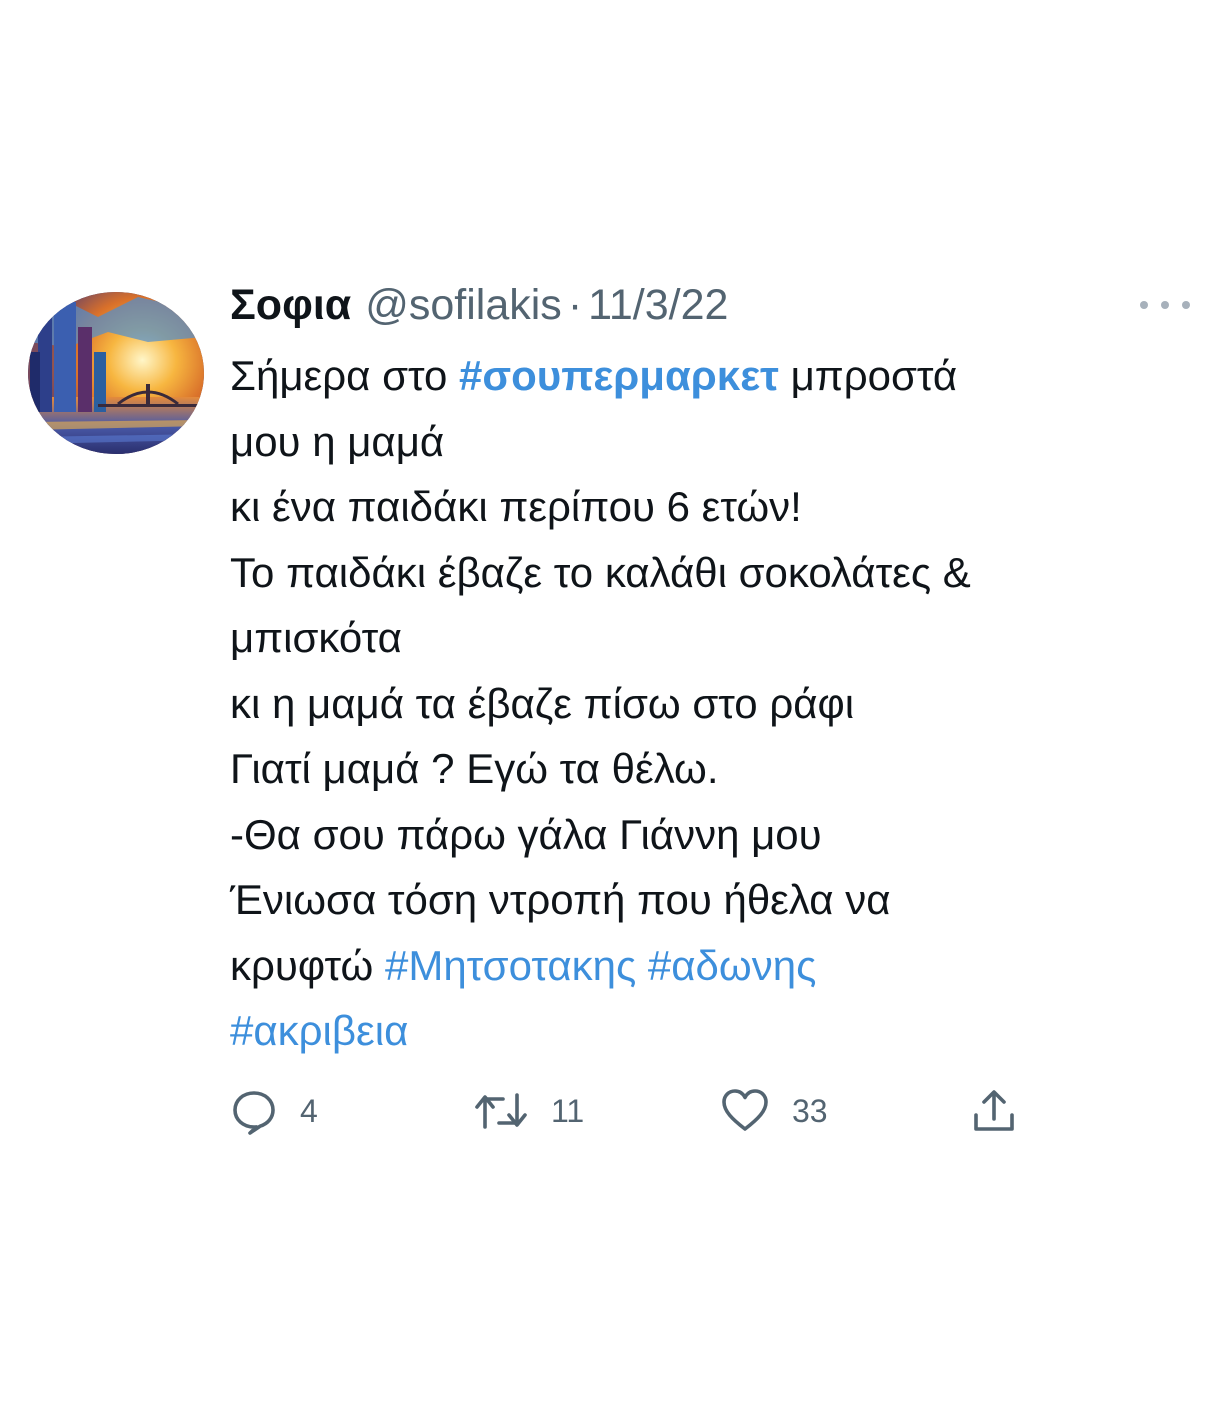 This screenshot has width=1227, height=1413. What do you see at coordinates (732, 965) in the screenshot?
I see `hashtag-link: #αδωνης` at bounding box center [732, 965].